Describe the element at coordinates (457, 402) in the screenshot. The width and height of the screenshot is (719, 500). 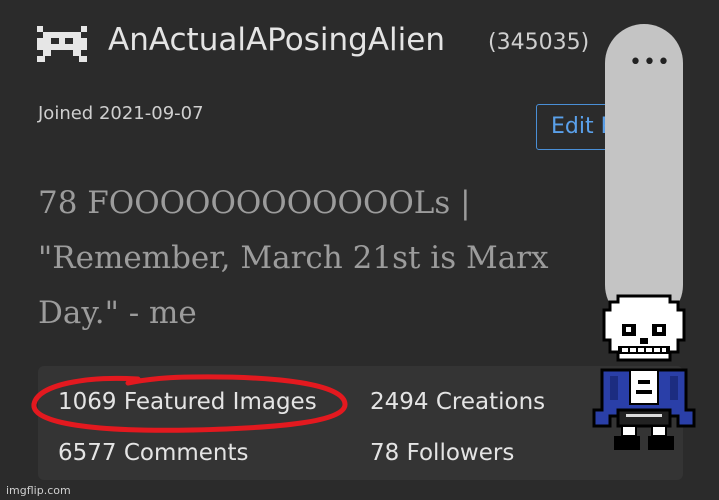
I see `creations-link: 2494 Creations` at that location.